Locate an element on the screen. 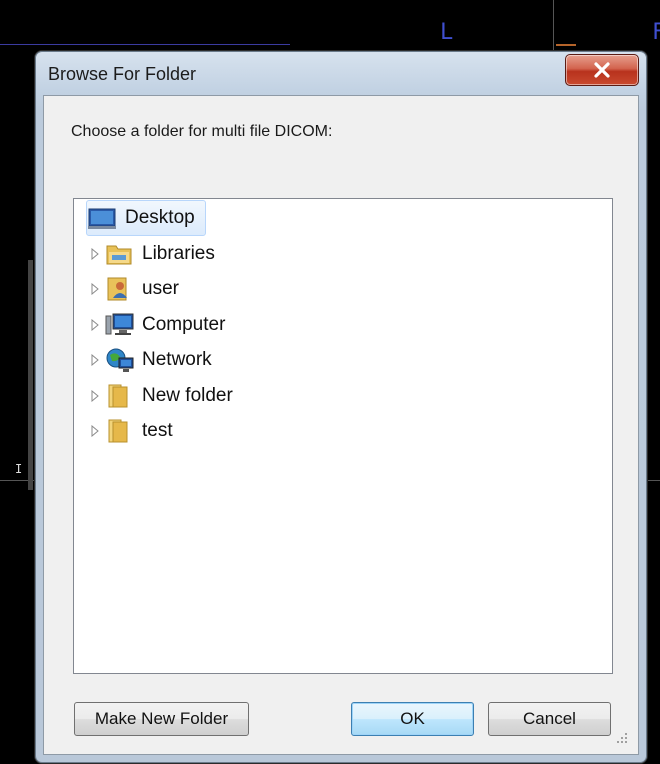 The height and width of the screenshot is (764, 660). close-button is located at coordinates (602, 70).